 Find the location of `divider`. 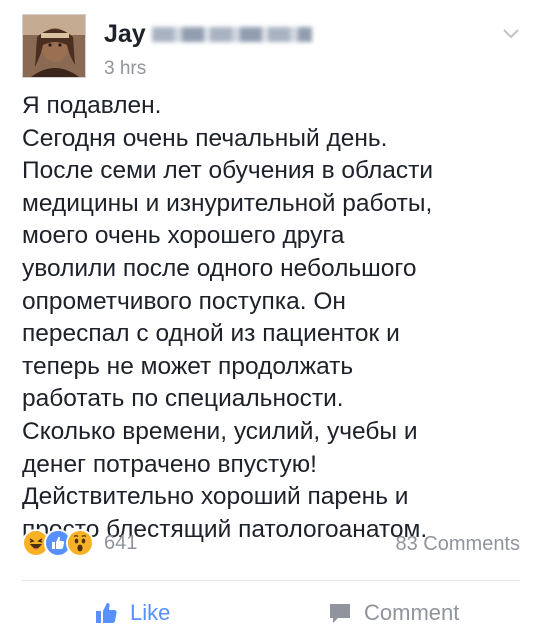

divider is located at coordinates (271, 580).